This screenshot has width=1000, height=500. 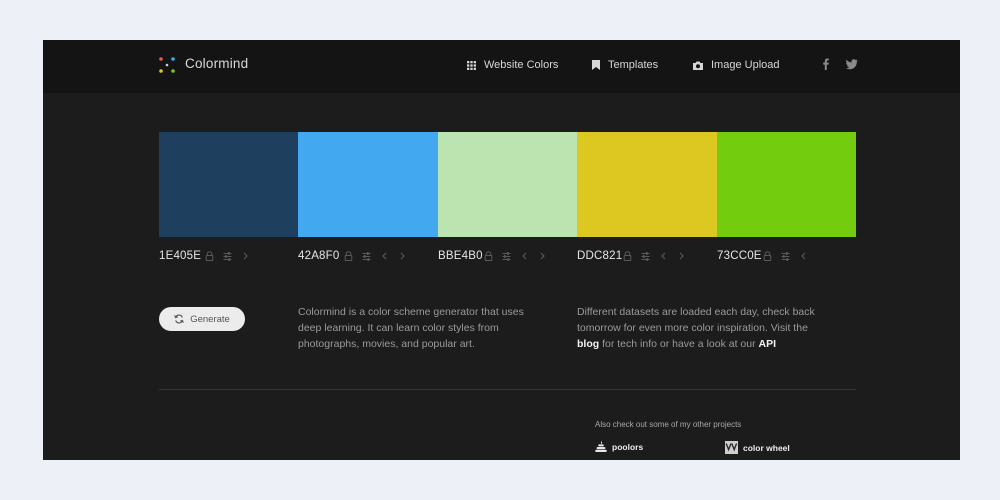 What do you see at coordinates (596, 65) in the screenshot?
I see `bookmark-icon` at bounding box center [596, 65].